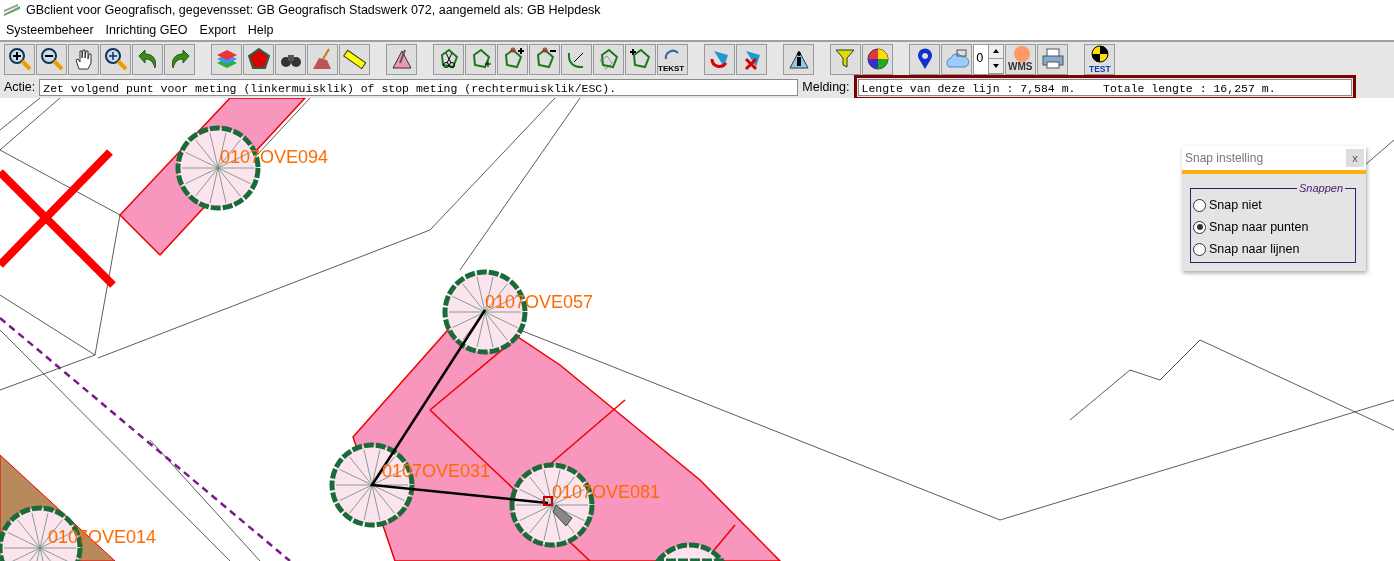  What do you see at coordinates (988, 59) in the screenshot?
I see `number-spinner: 0` at bounding box center [988, 59].